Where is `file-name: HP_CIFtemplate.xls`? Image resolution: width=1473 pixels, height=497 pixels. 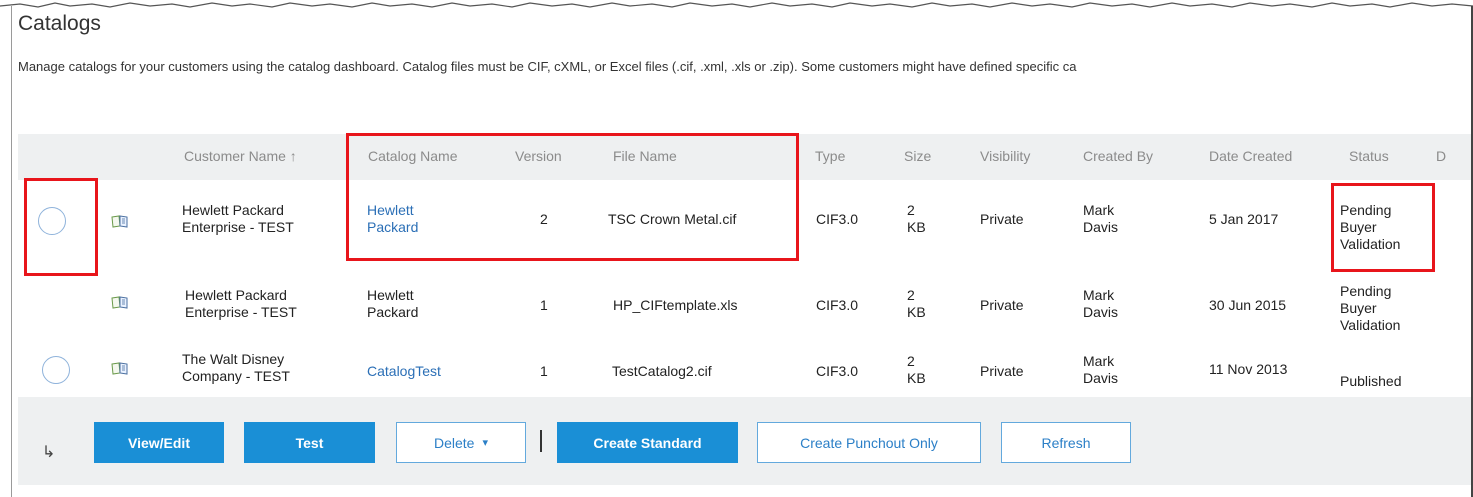 file-name: HP_CIFtemplate.xls is located at coordinates (675, 305).